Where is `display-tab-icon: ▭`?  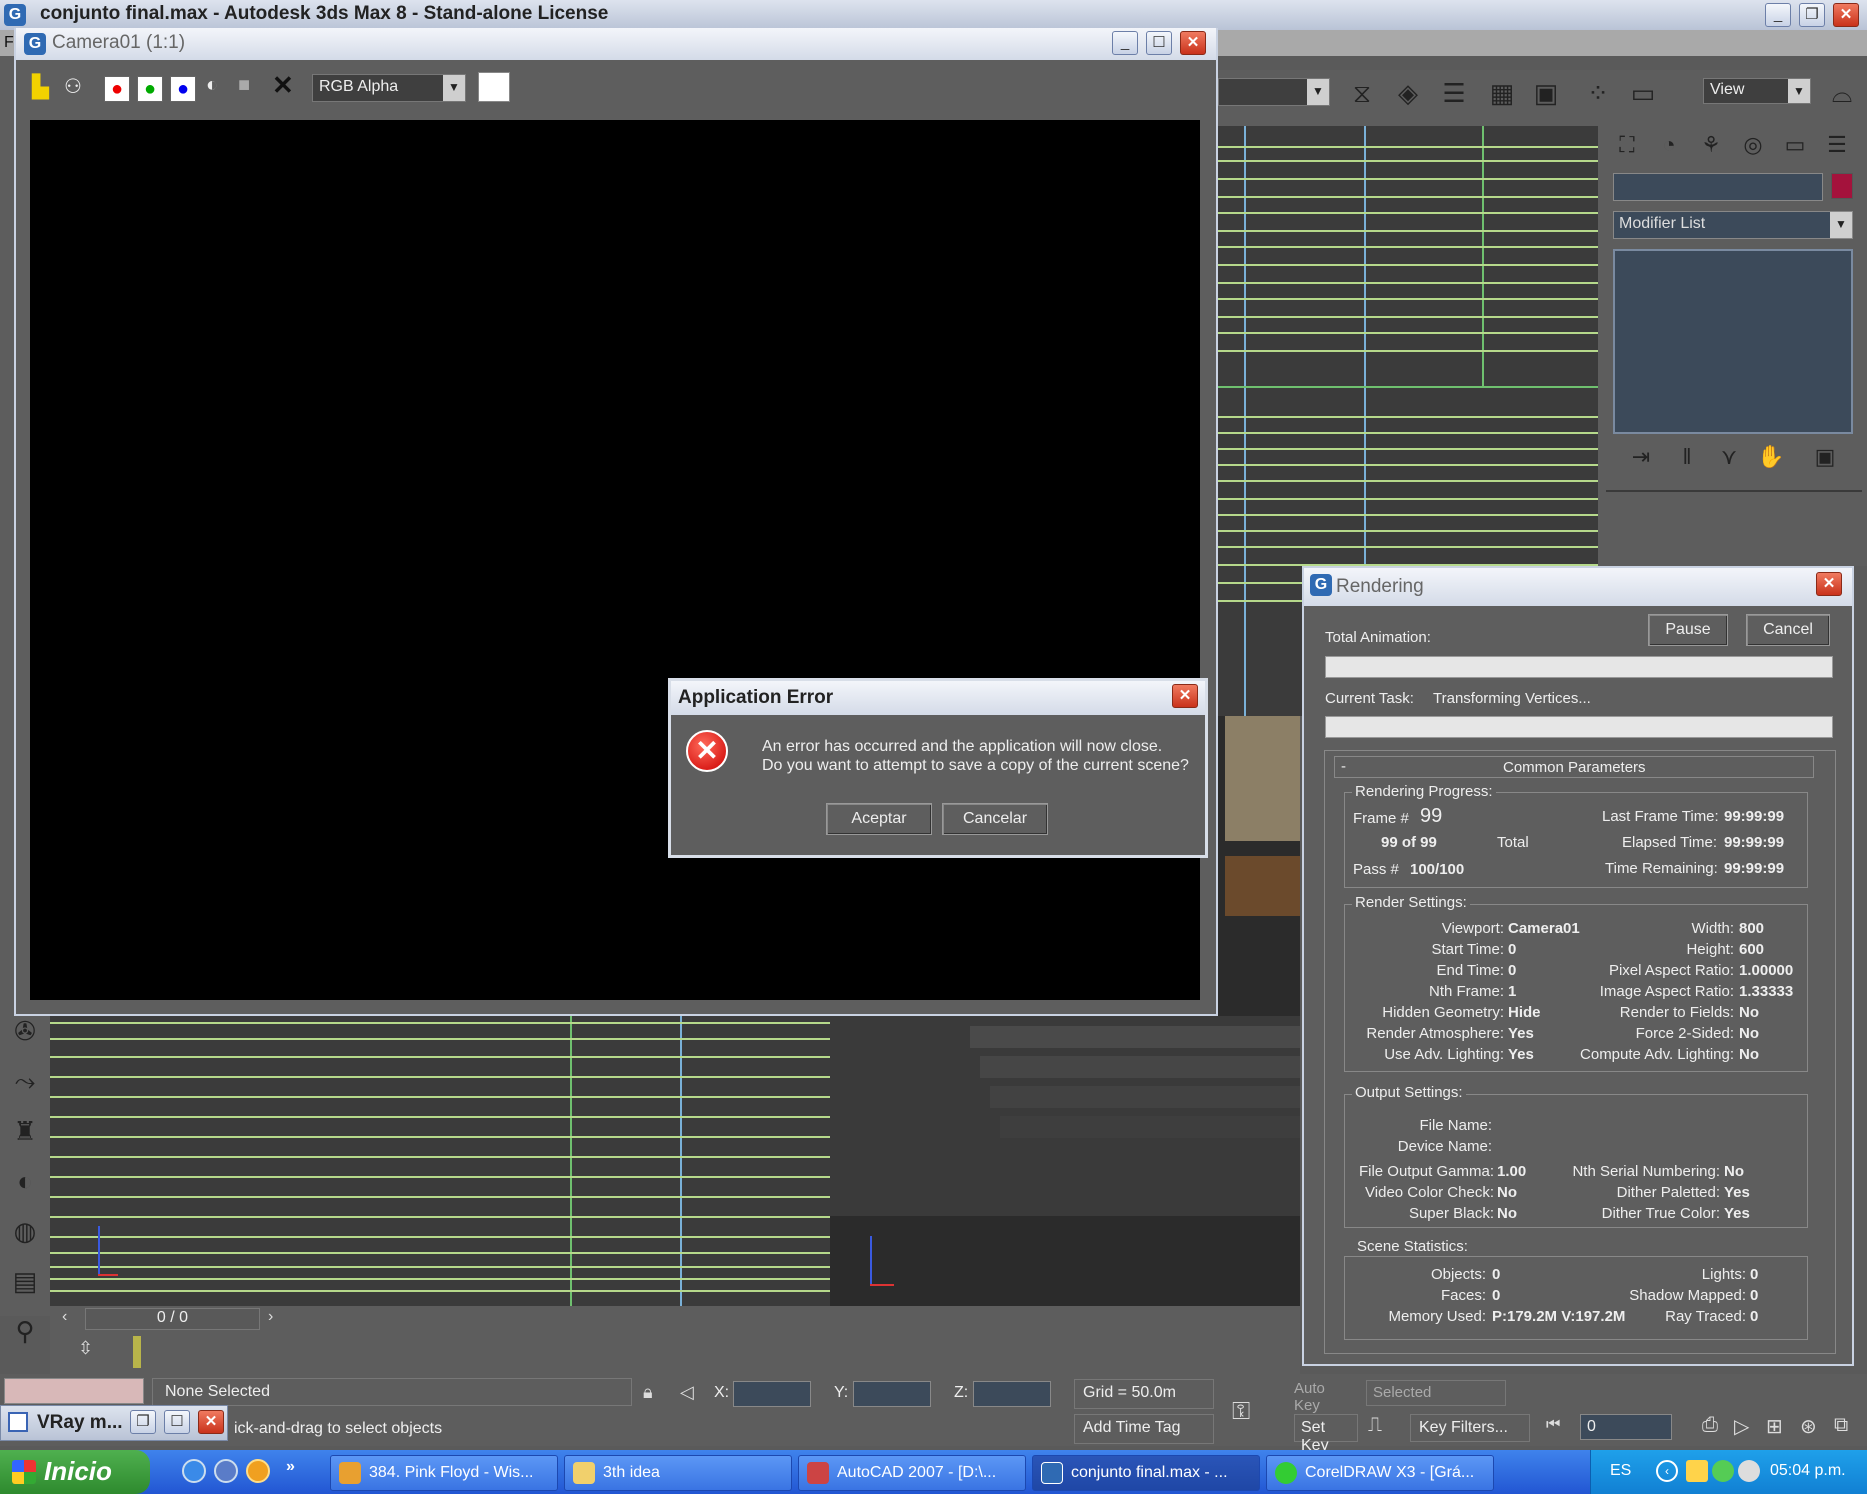 display-tab-icon: ▭ is located at coordinates (1795, 147).